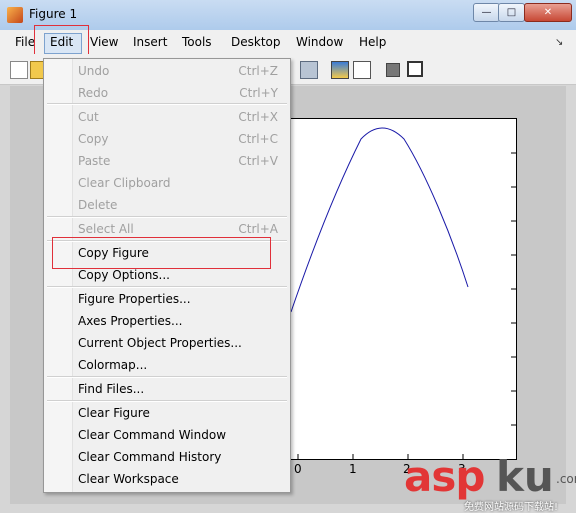  I want to click on minimize-button: —, so click(486, 12).